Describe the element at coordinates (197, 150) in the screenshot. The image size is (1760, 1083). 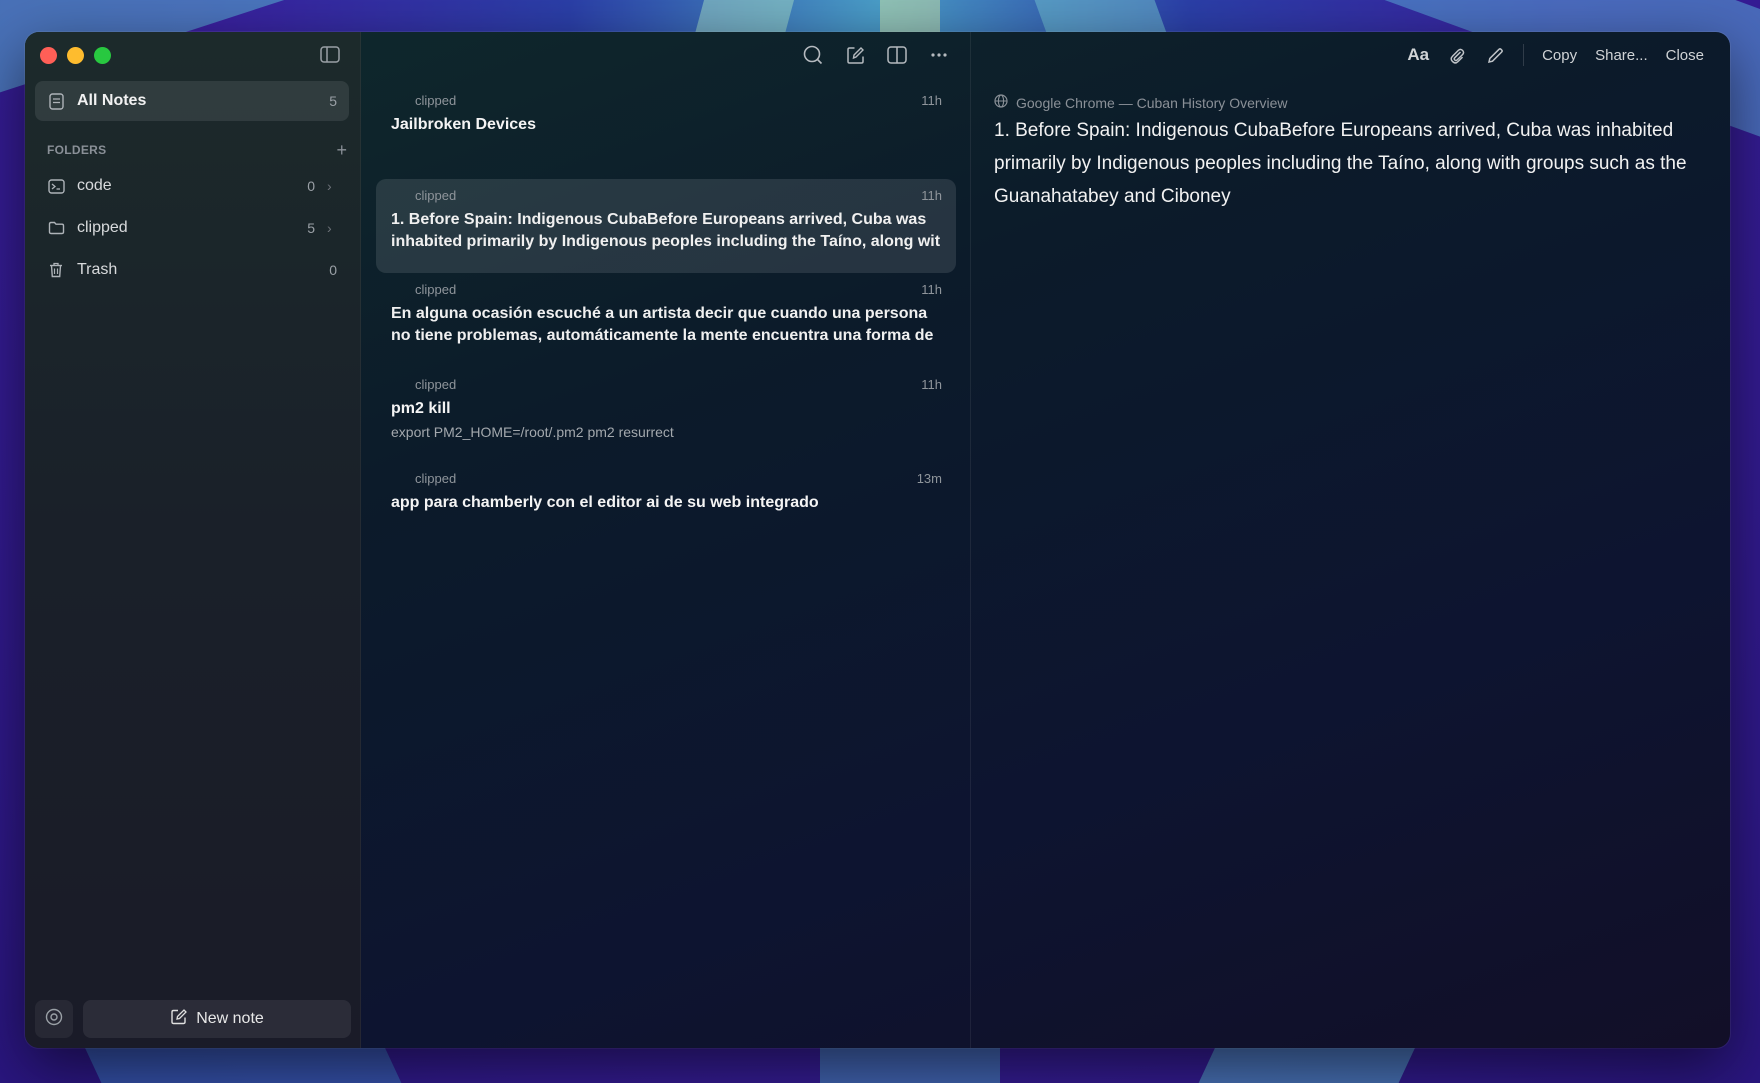
I see `folders-header: FOLDERS +` at that location.